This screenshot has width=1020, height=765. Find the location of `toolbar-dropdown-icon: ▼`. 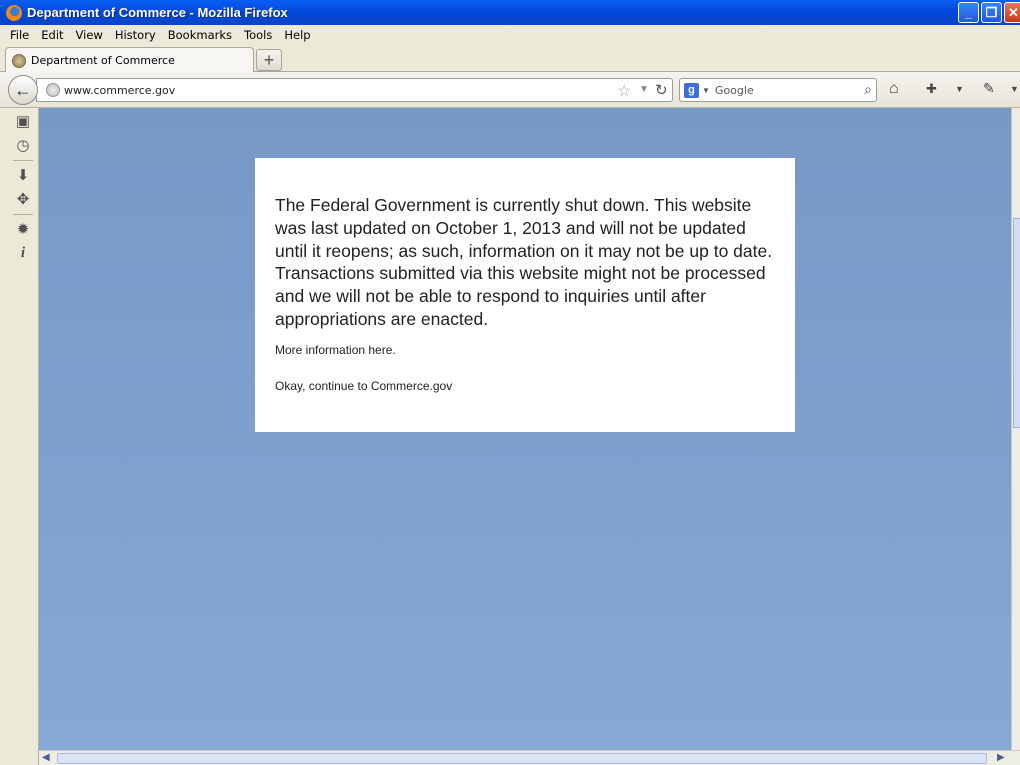

toolbar-dropdown-icon: ▼ is located at coordinates (959, 89).